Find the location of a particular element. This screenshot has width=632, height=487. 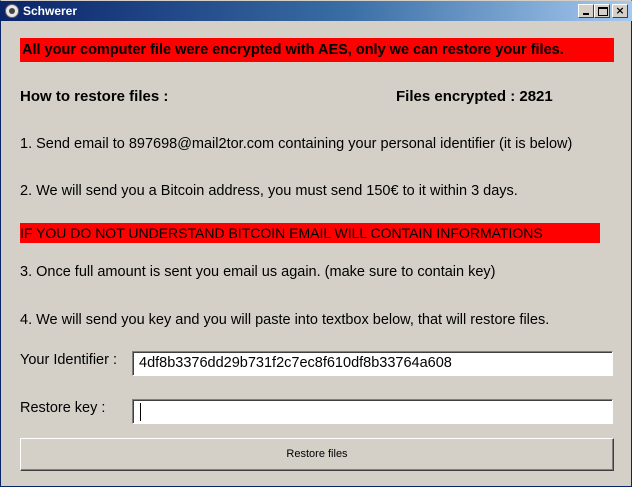

identifier-label: Your Identifier : is located at coordinates (68, 360).